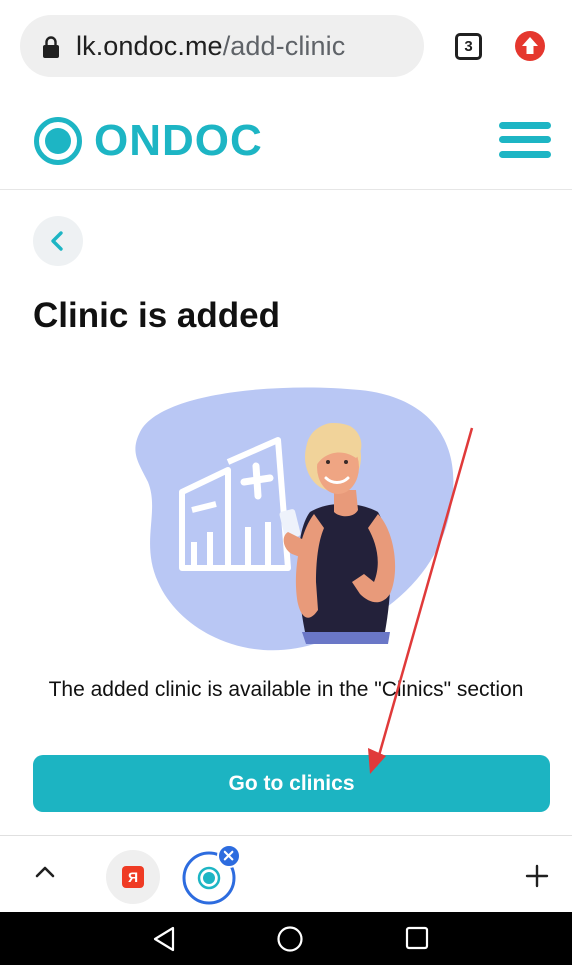 The height and width of the screenshot is (965, 572). Describe the element at coordinates (417, 938) in the screenshot. I see `recents-square-icon` at that location.